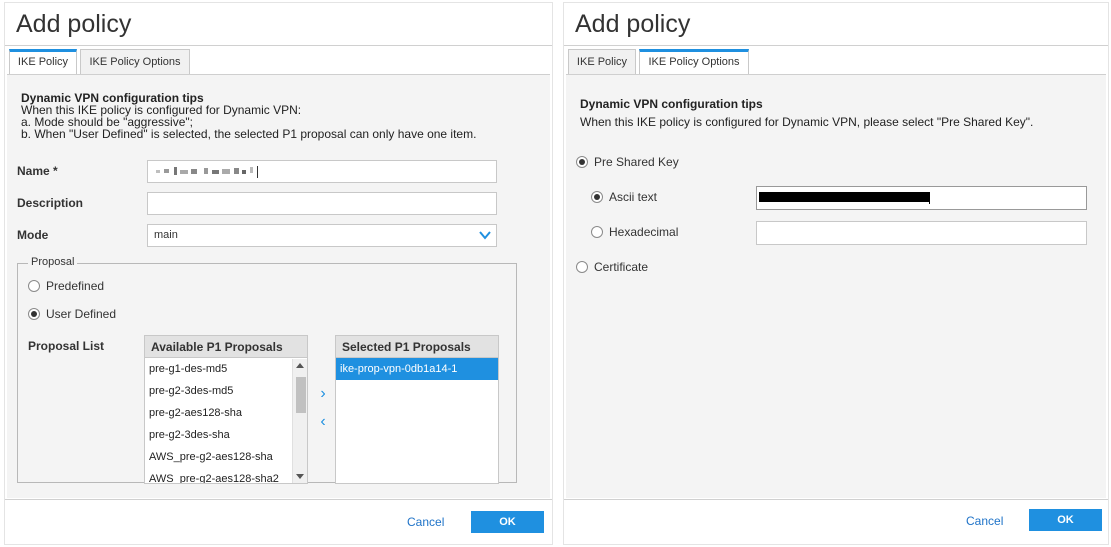 Image resolution: width=1111 pixels, height=547 pixels. Describe the element at coordinates (582, 267) in the screenshot. I see `certificate-radio` at that location.